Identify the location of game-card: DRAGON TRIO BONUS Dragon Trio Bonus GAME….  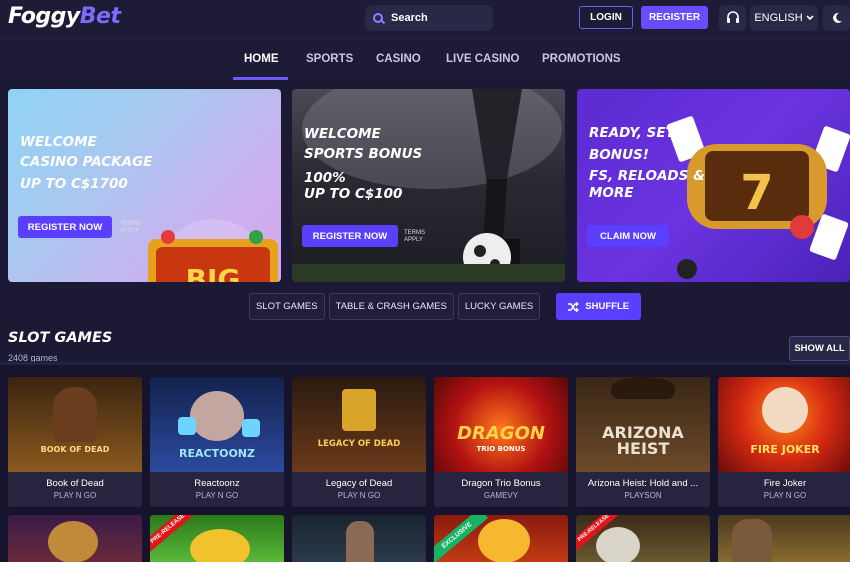
(501, 442).